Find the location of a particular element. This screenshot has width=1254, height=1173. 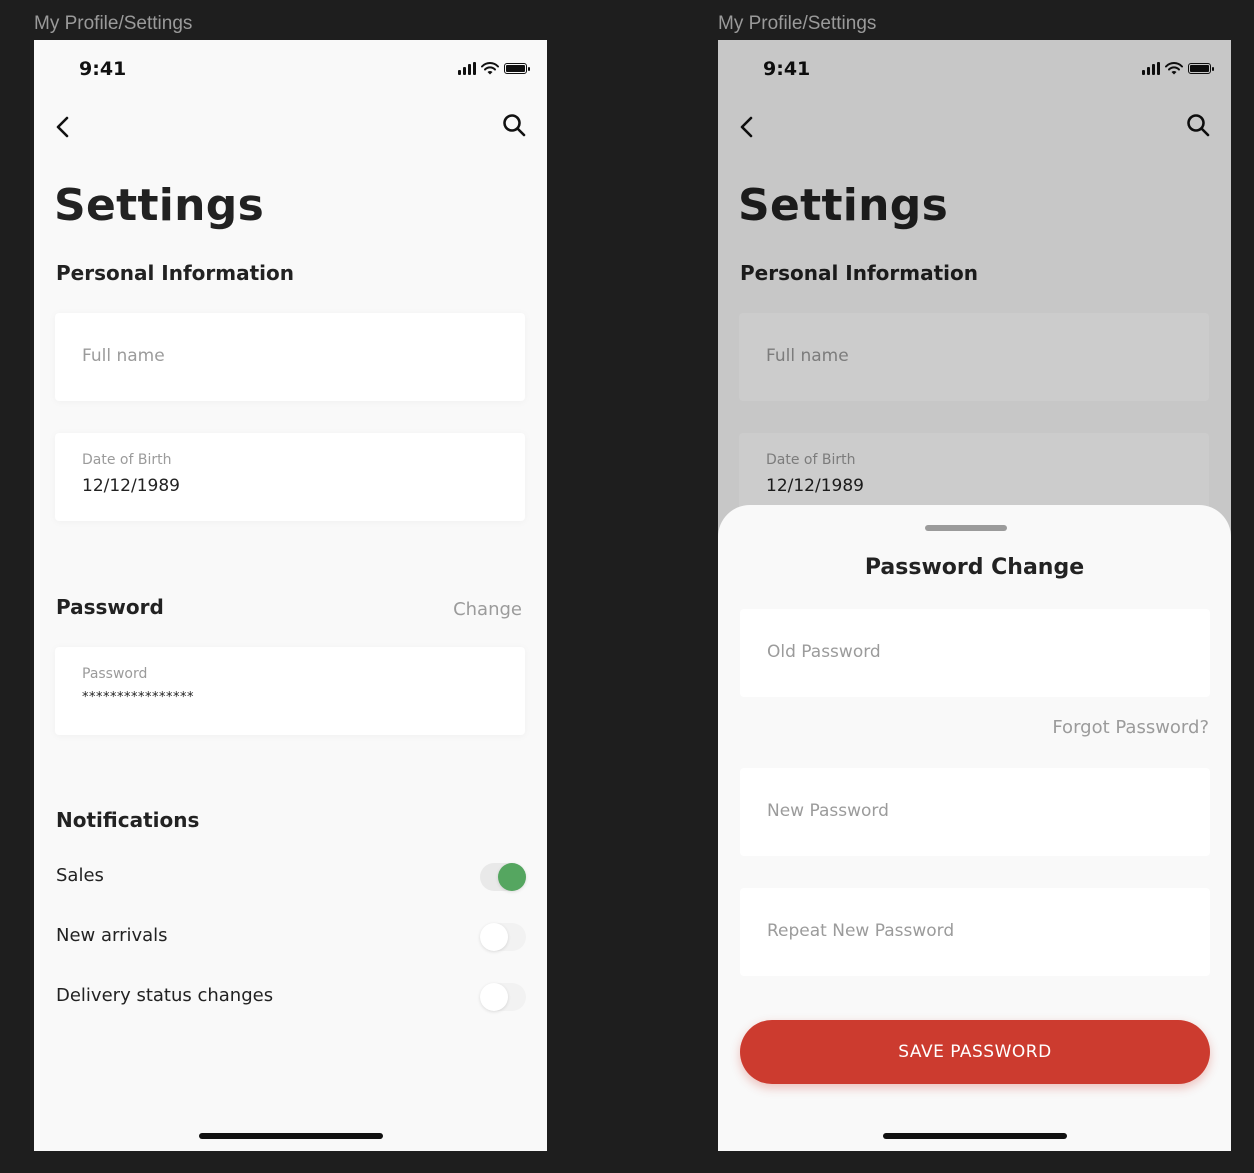

change-password-link: Change is located at coordinates (487, 609).